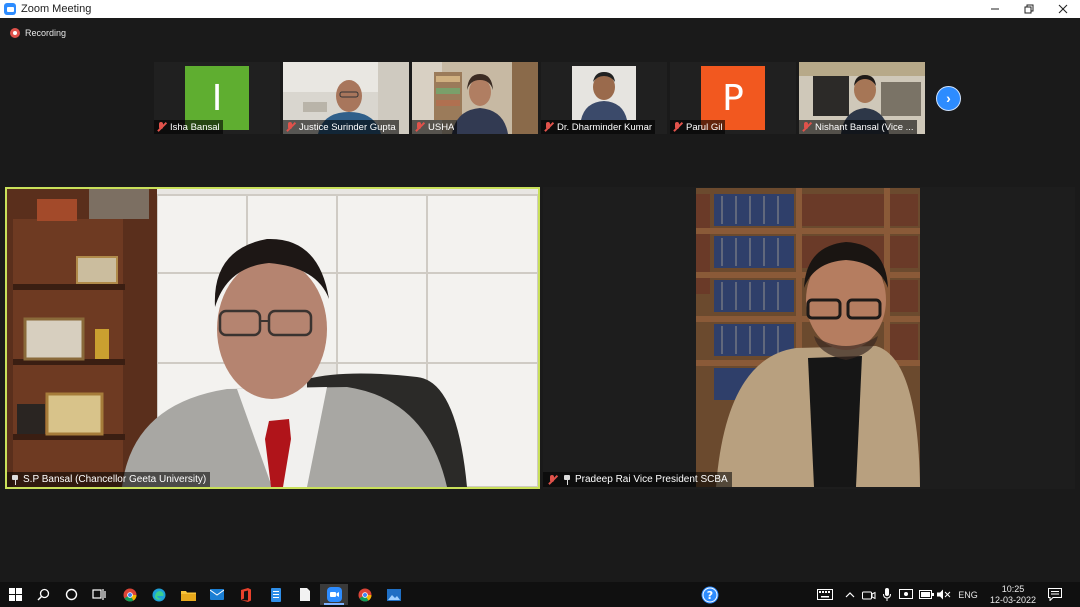 This screenshot has height=607, width=1080. Describe the element at coordinates (15, 33) in the screenshot. I see `recording-icon` at that location.